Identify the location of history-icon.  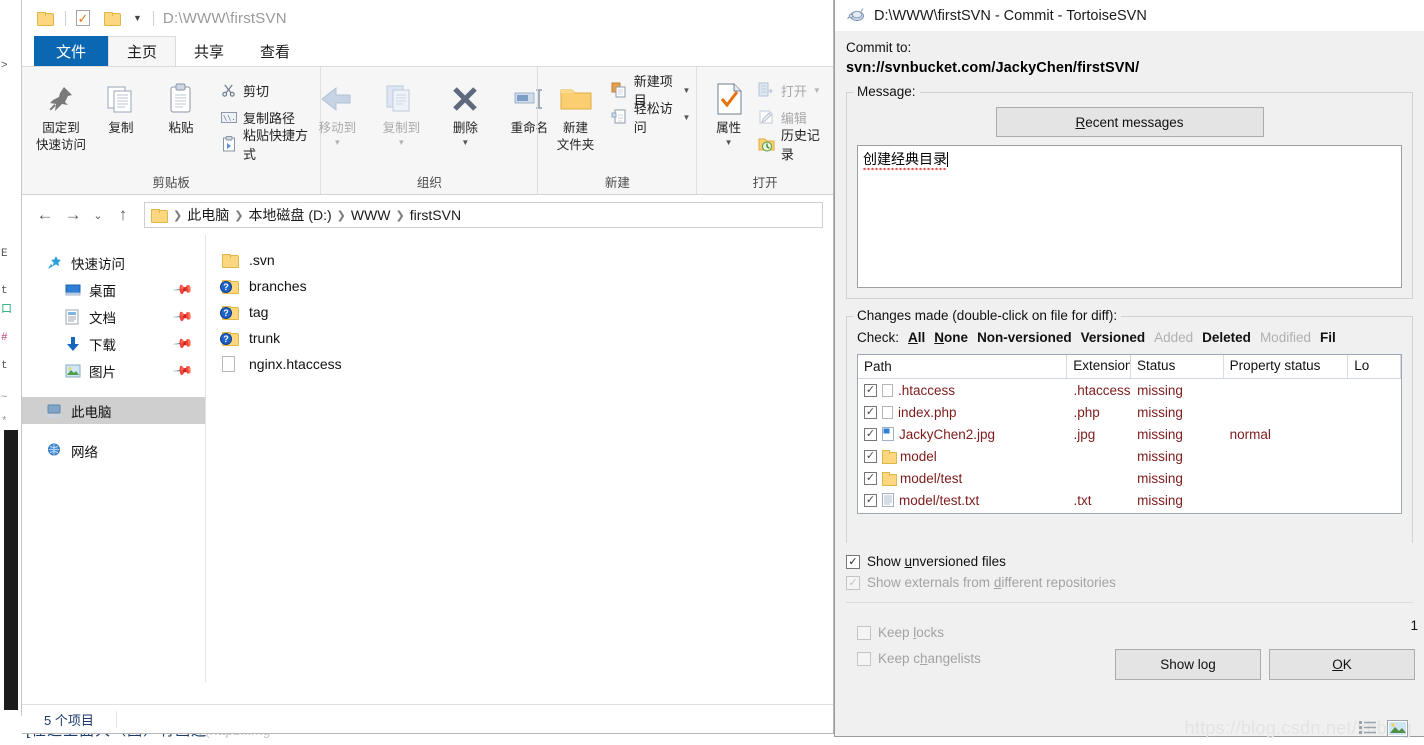
(766, 144).